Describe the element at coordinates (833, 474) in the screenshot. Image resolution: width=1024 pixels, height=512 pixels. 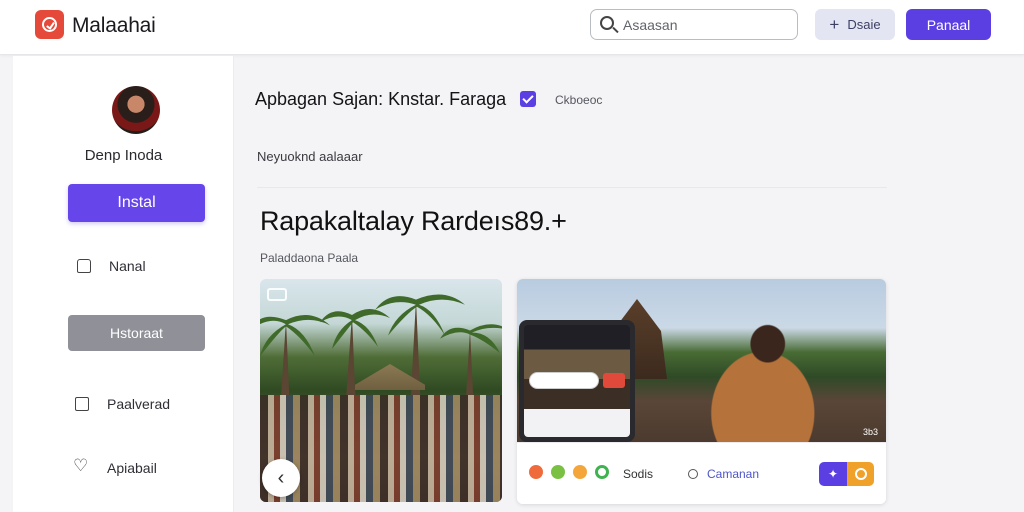
I see `bird-icon: ✦` at that location.